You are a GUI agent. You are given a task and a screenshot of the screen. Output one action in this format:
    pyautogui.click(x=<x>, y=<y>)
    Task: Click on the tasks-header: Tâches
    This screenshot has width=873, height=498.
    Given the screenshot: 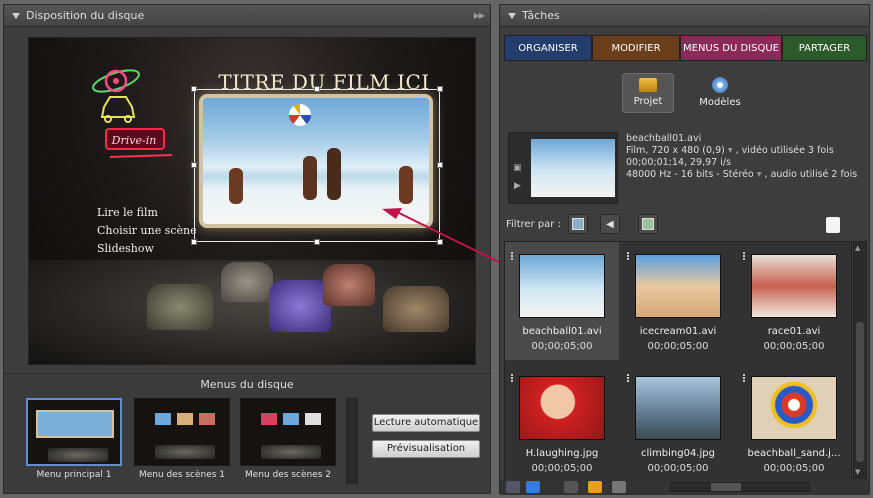 What is the action you would take?
    pyautogui.click(x=684, y=16)
    